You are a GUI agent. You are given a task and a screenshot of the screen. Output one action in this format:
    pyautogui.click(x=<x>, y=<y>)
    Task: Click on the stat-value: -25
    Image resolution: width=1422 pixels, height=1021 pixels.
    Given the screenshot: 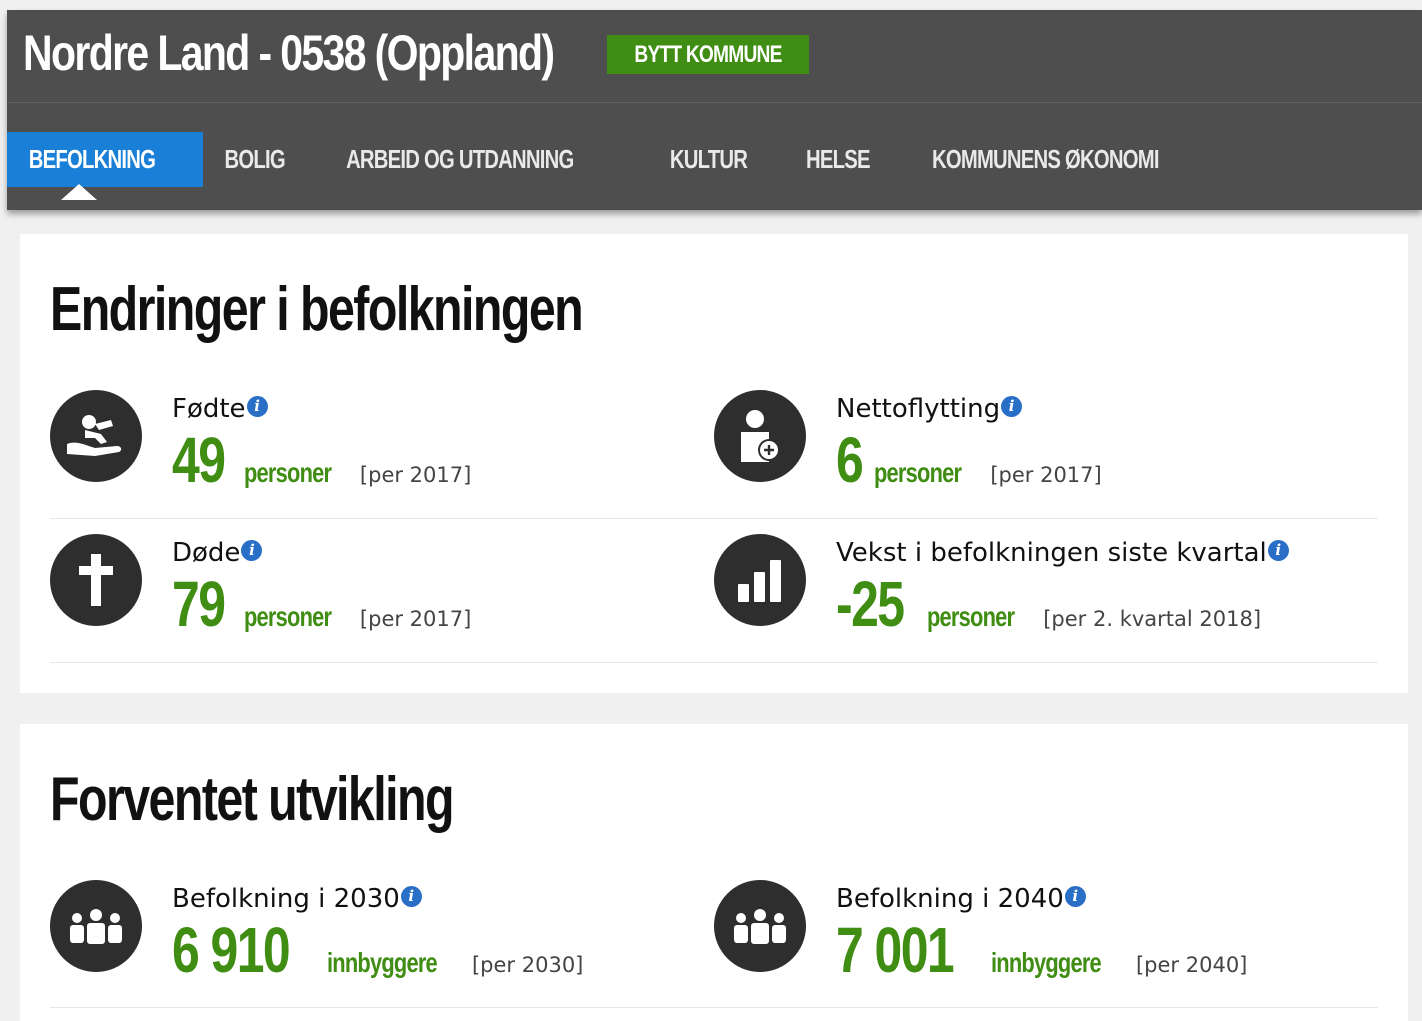 What is the action you would take?
    pyautogui.click(x=870, y=604)
    